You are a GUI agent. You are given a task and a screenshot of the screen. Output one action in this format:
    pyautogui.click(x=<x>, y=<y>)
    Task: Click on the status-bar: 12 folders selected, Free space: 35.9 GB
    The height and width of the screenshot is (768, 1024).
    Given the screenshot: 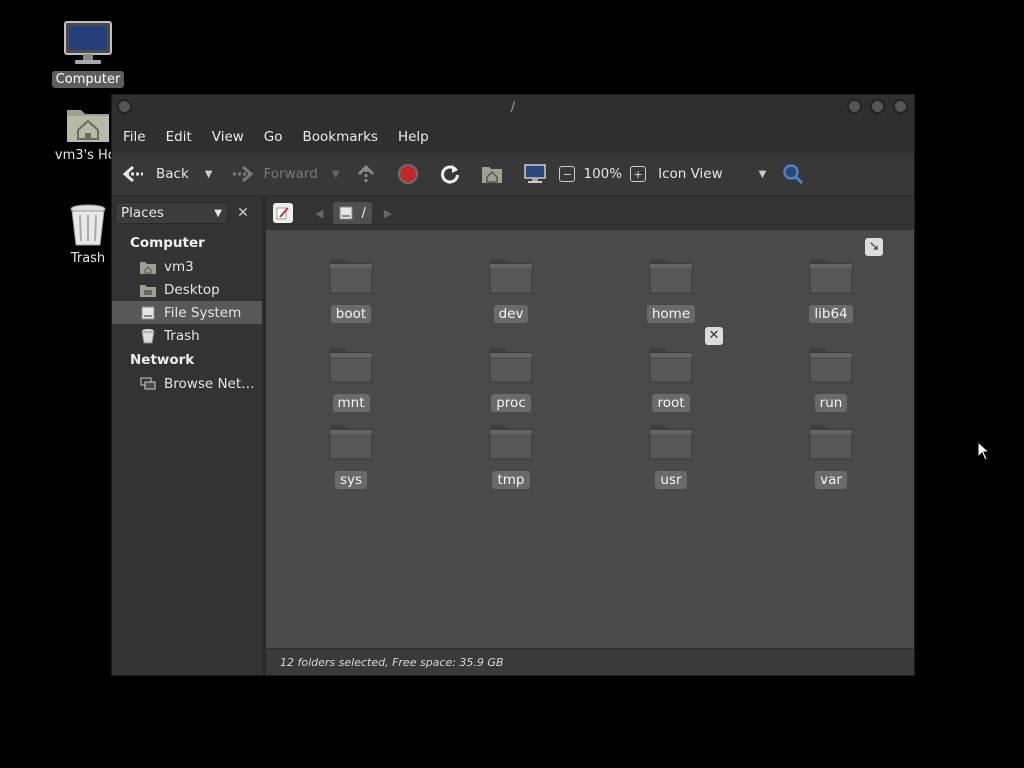 What is the action you would take?
    pyautogui.click(x=590, y=661)
    